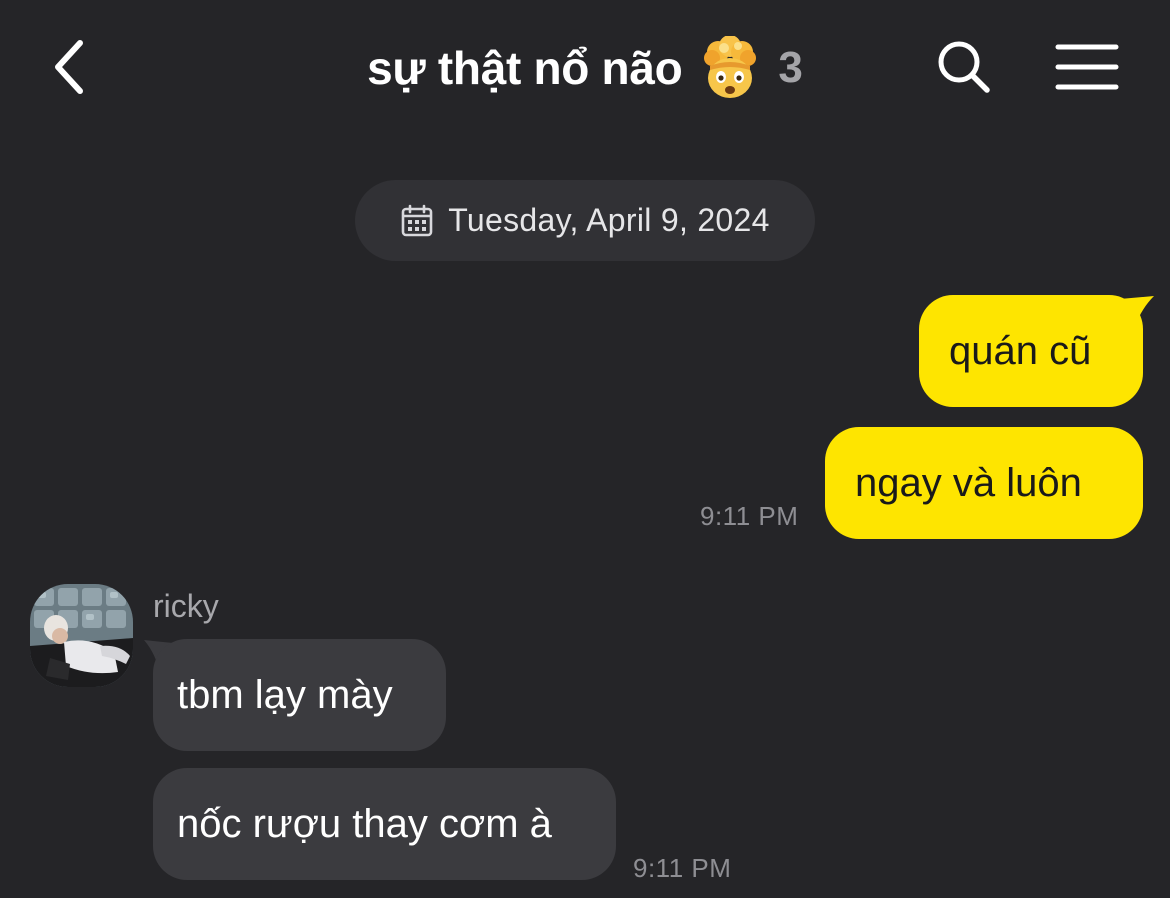  I want to click on avatar, so click(81, 635).